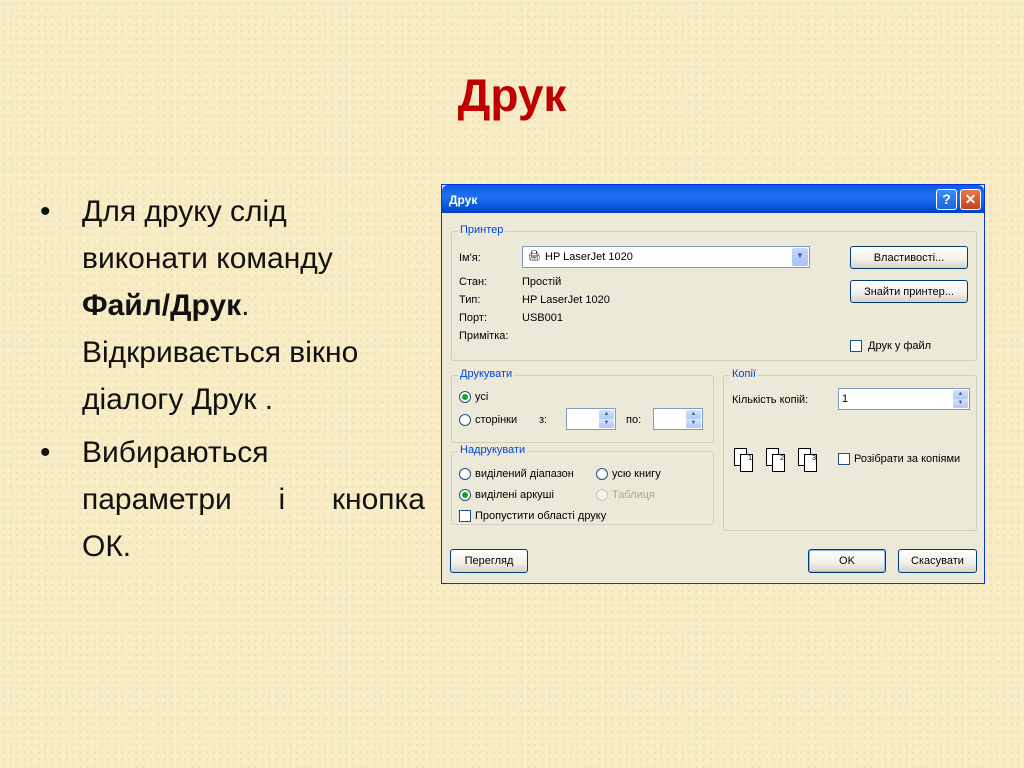 This screenshot has width=1024, height=768. I want to click on workbook-radio, so click(602, 474).